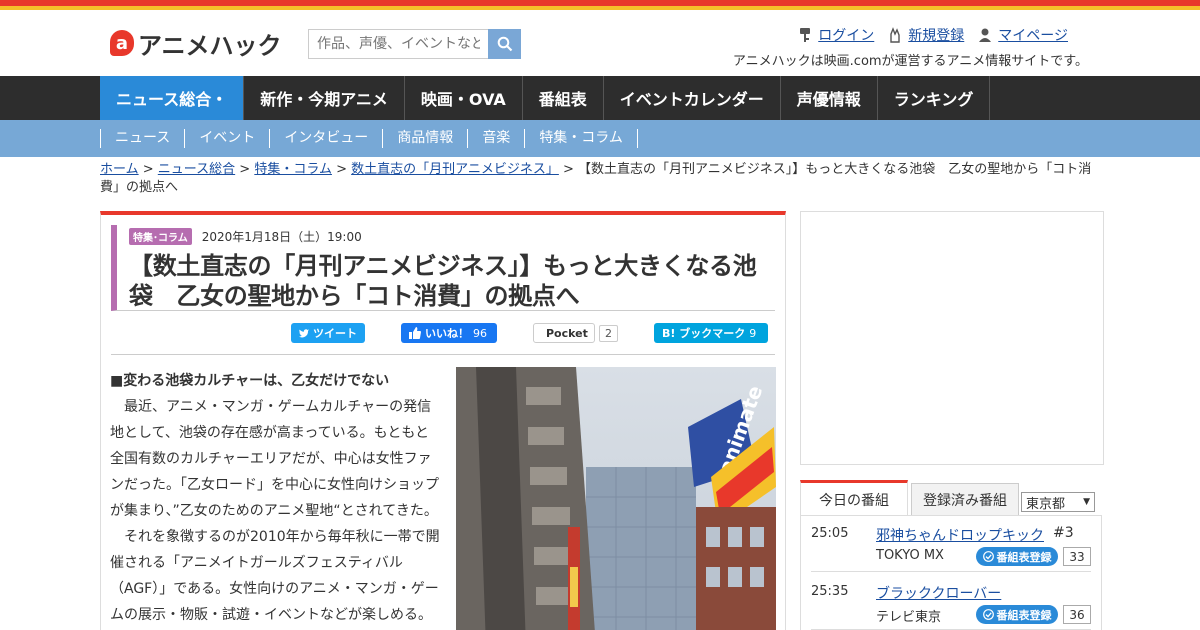 This screenshot has height=630, width=1200. I want to click on hatena-count: 9, so click(753, 333).